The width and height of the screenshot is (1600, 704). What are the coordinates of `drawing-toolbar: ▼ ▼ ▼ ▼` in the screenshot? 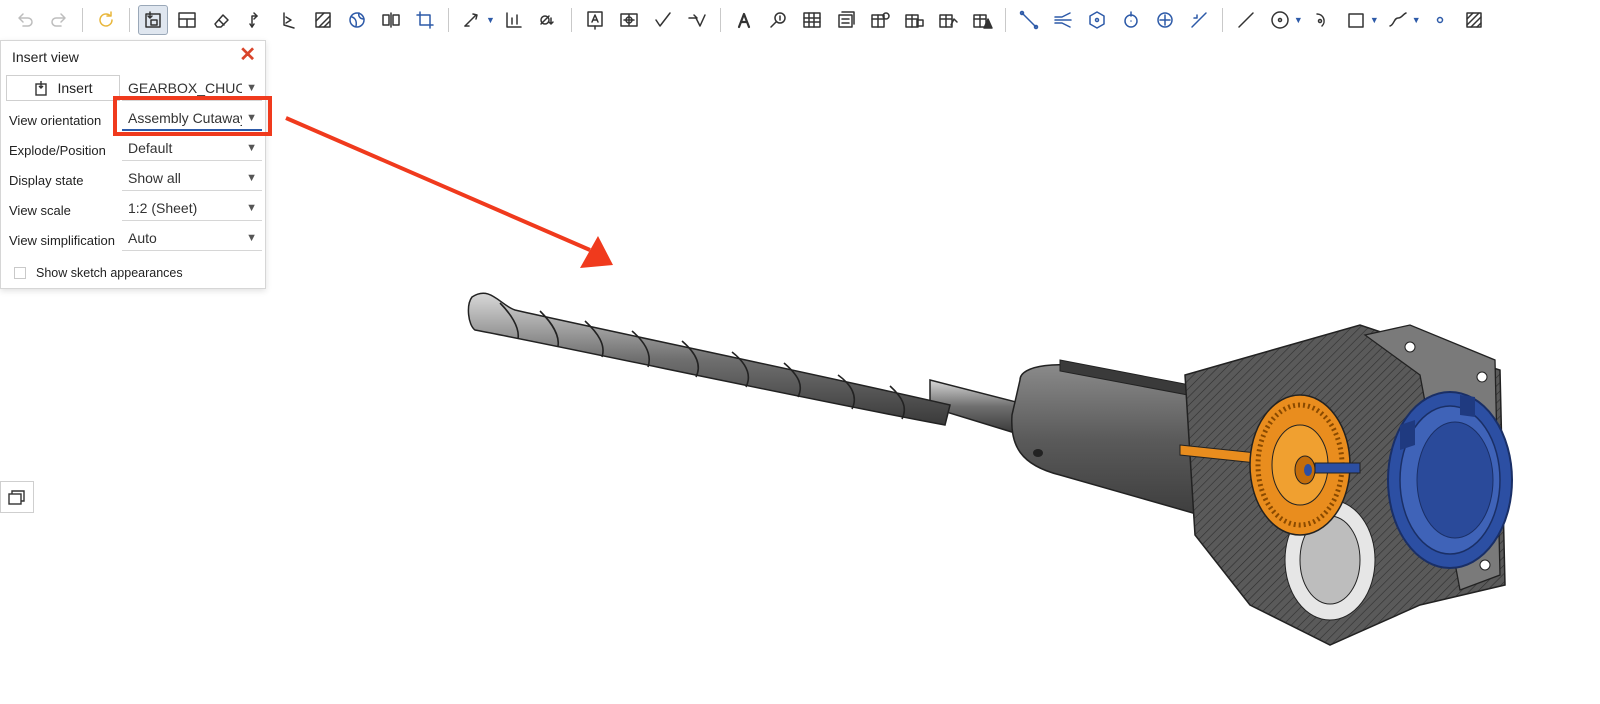 It's located at (800, 20).